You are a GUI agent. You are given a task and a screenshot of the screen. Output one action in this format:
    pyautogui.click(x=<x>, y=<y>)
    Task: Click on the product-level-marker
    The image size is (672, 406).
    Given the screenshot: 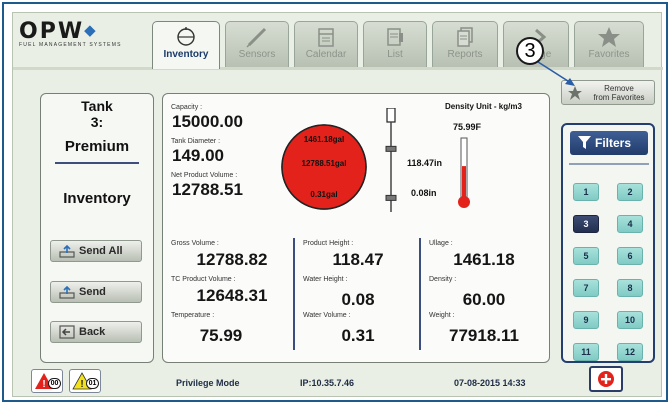 What is the action you would take?
    pyautogui.click(x=391, y=148)
    